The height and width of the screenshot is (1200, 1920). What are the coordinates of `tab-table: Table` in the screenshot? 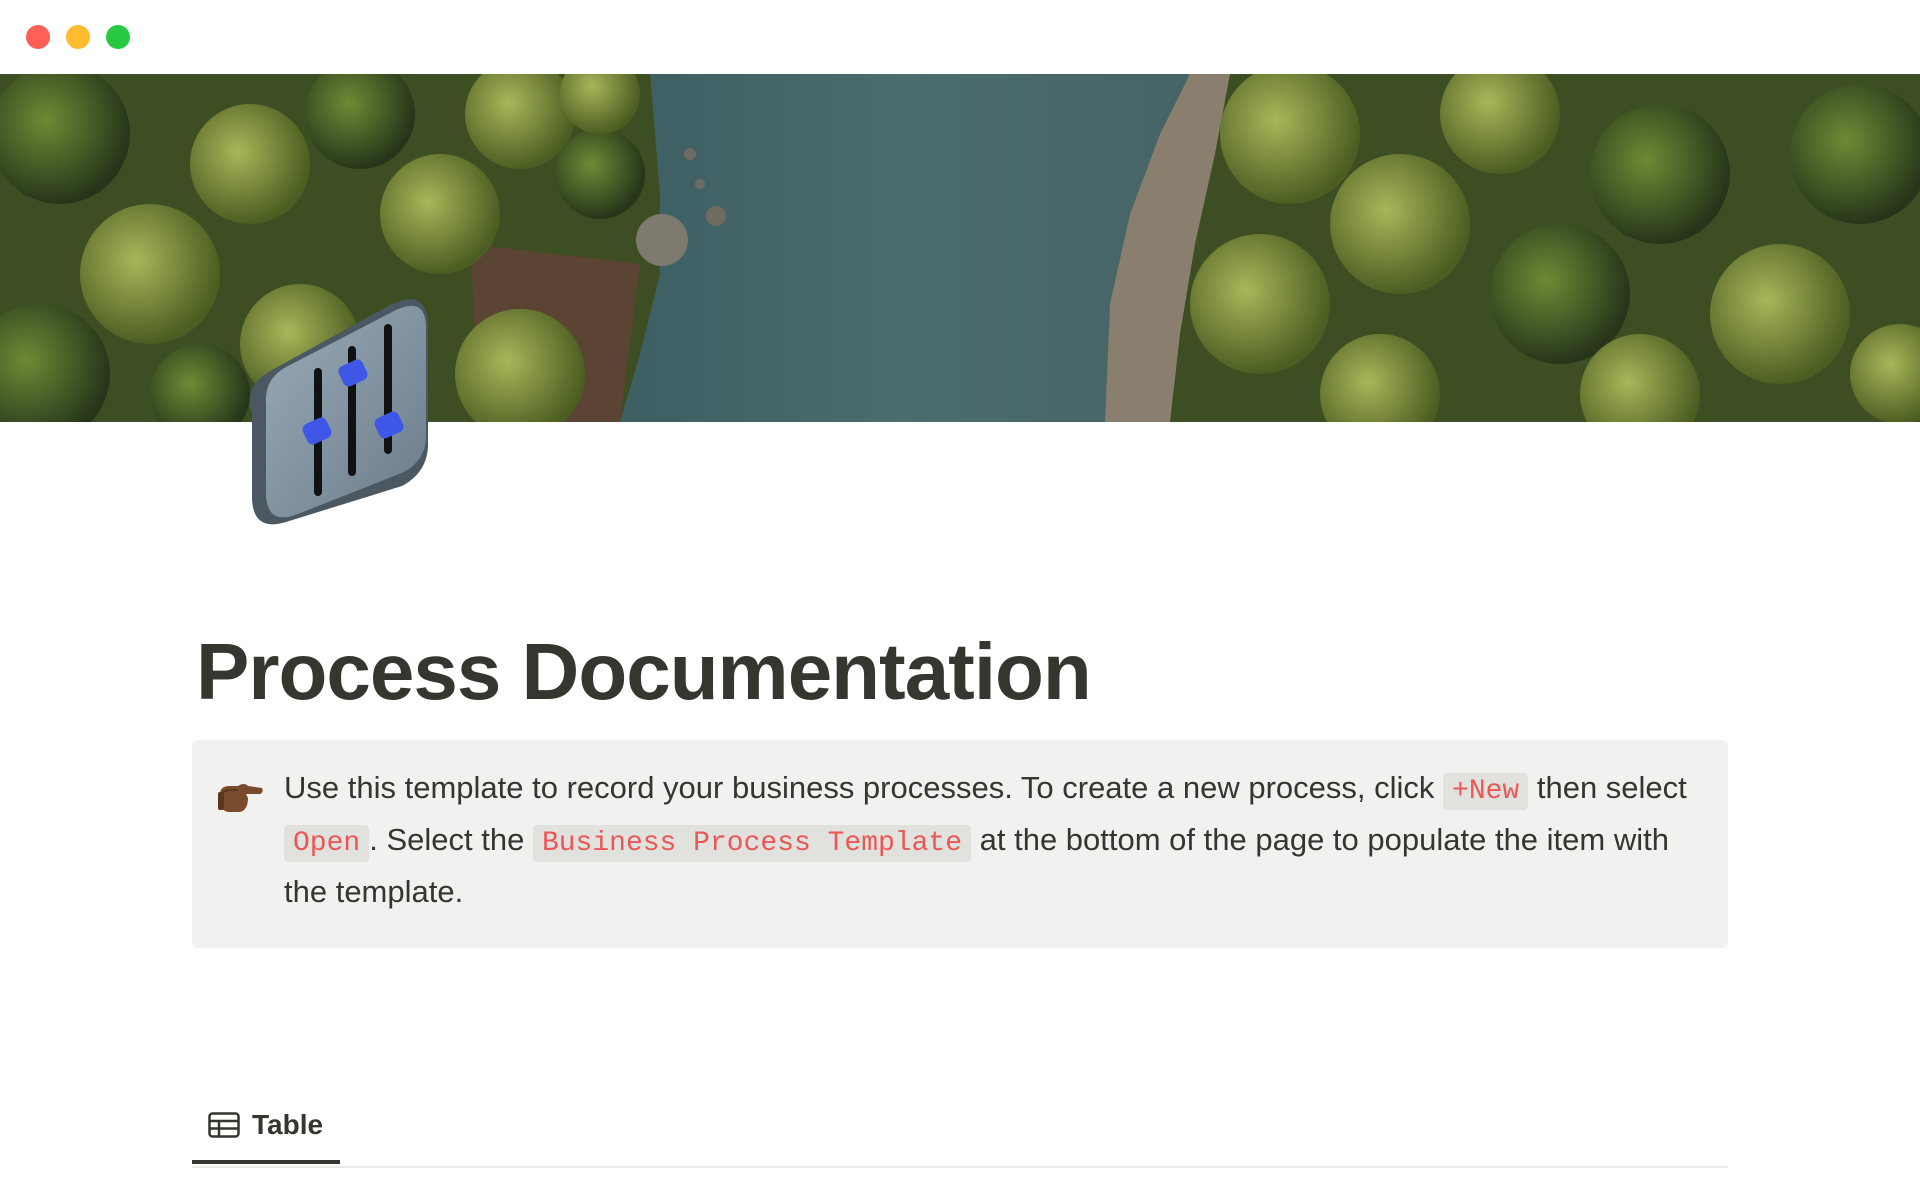 It's located at (266, 1129).